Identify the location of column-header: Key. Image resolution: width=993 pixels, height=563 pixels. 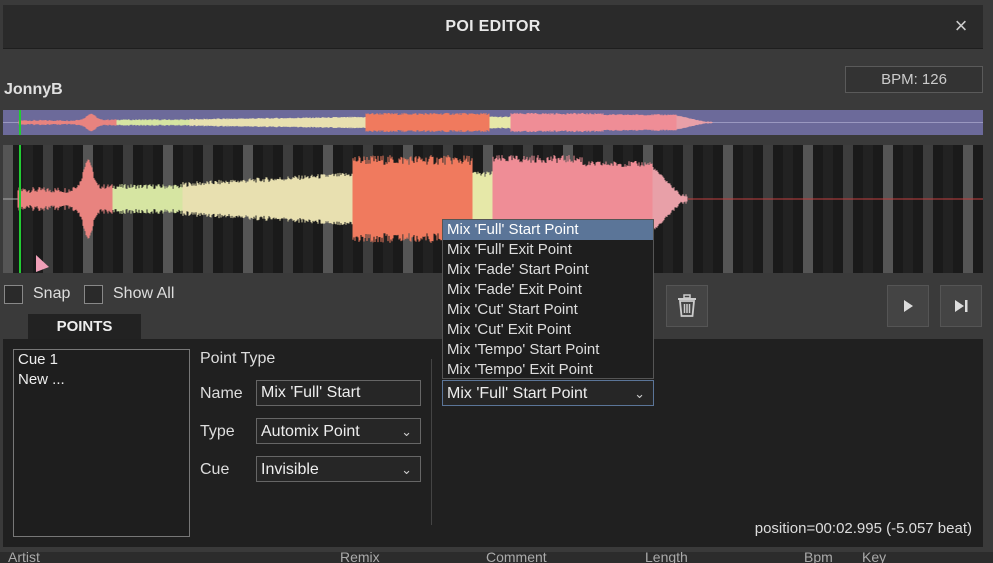
(874, 557).